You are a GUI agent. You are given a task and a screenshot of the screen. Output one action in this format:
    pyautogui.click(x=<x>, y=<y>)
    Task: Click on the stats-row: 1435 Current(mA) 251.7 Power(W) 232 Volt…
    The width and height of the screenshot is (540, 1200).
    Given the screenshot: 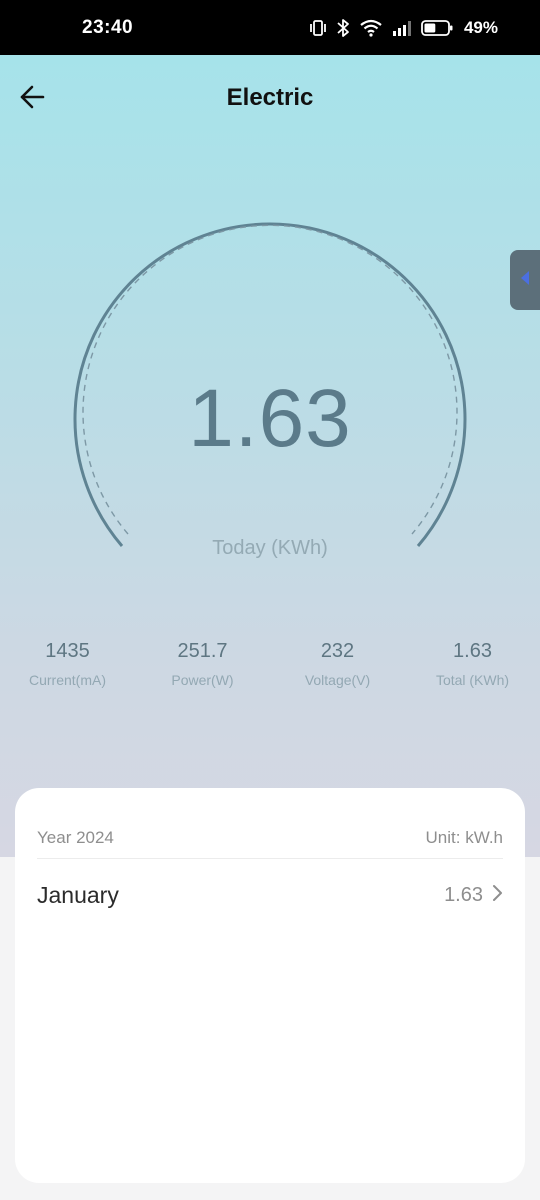 What is the action you would take?
    pyautogui.click(x=270, y=664)
    